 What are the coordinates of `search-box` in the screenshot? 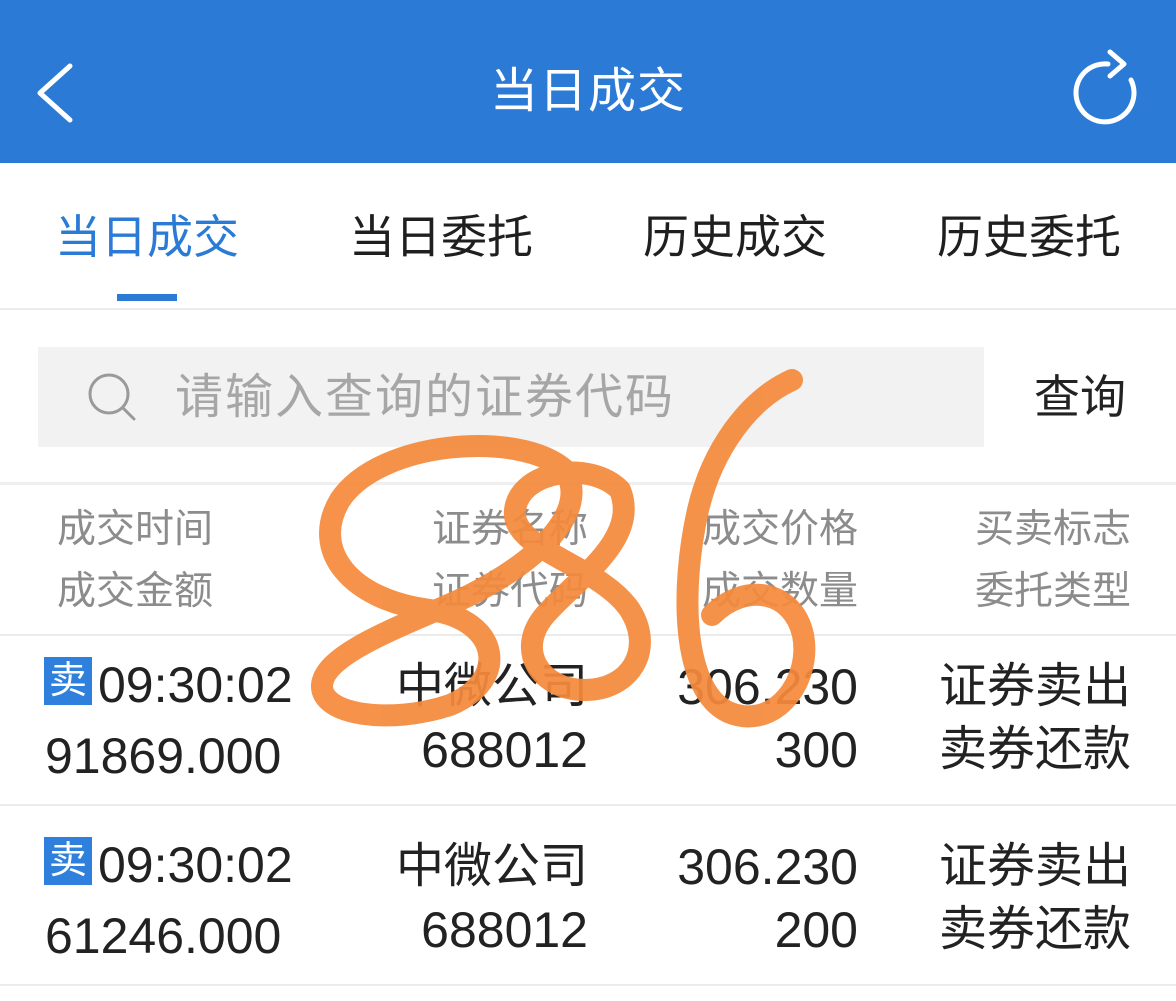 It's located at (511, 397).